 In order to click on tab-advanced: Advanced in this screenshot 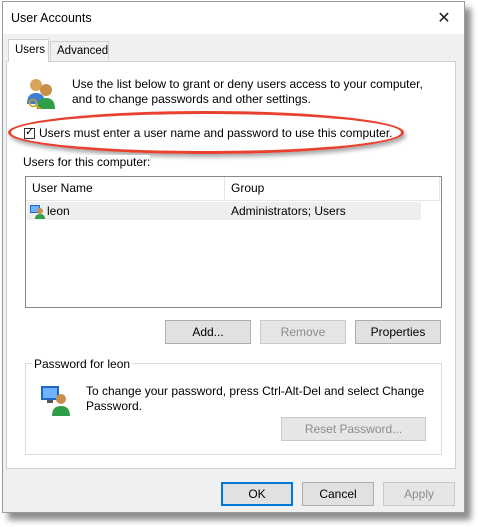, I will do `click(79, 50)`.